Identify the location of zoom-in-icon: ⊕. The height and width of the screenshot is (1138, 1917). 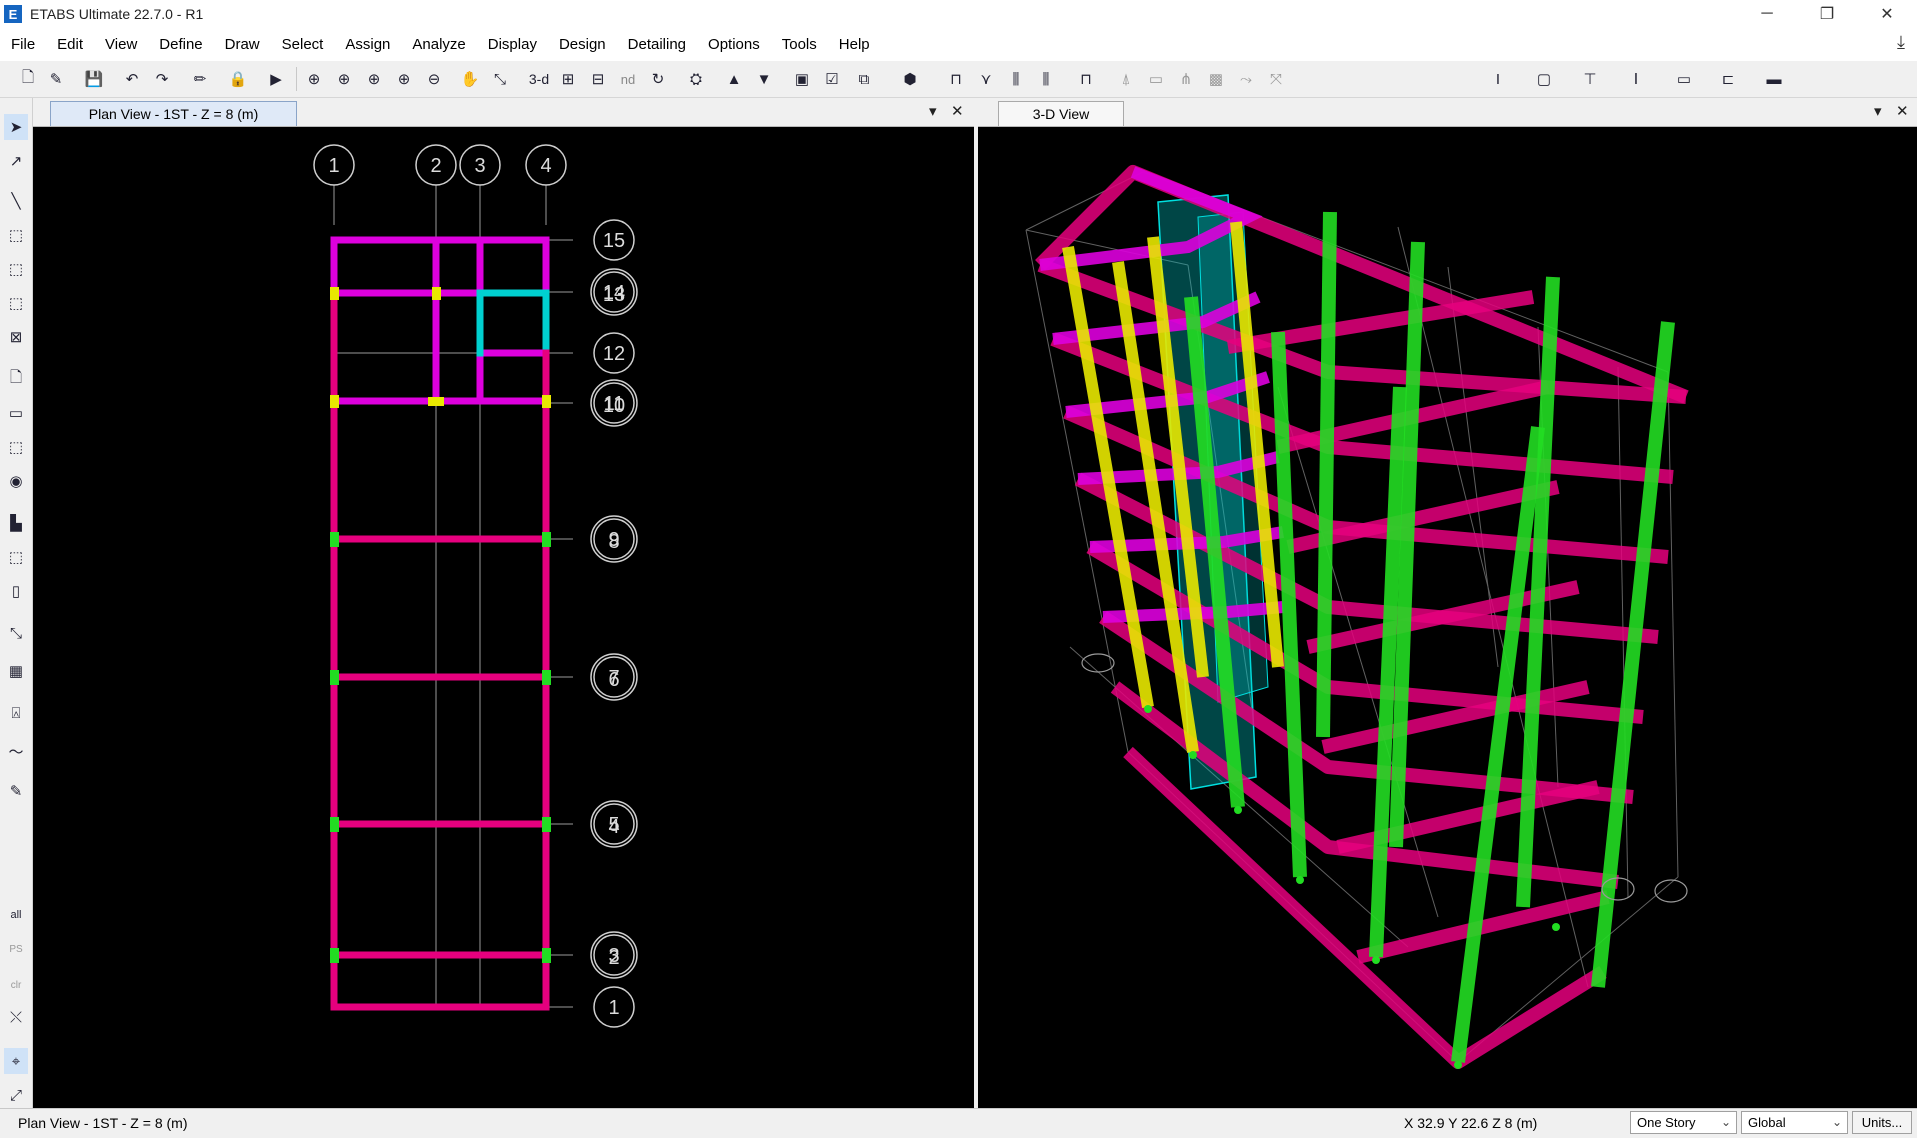
(404, 79).